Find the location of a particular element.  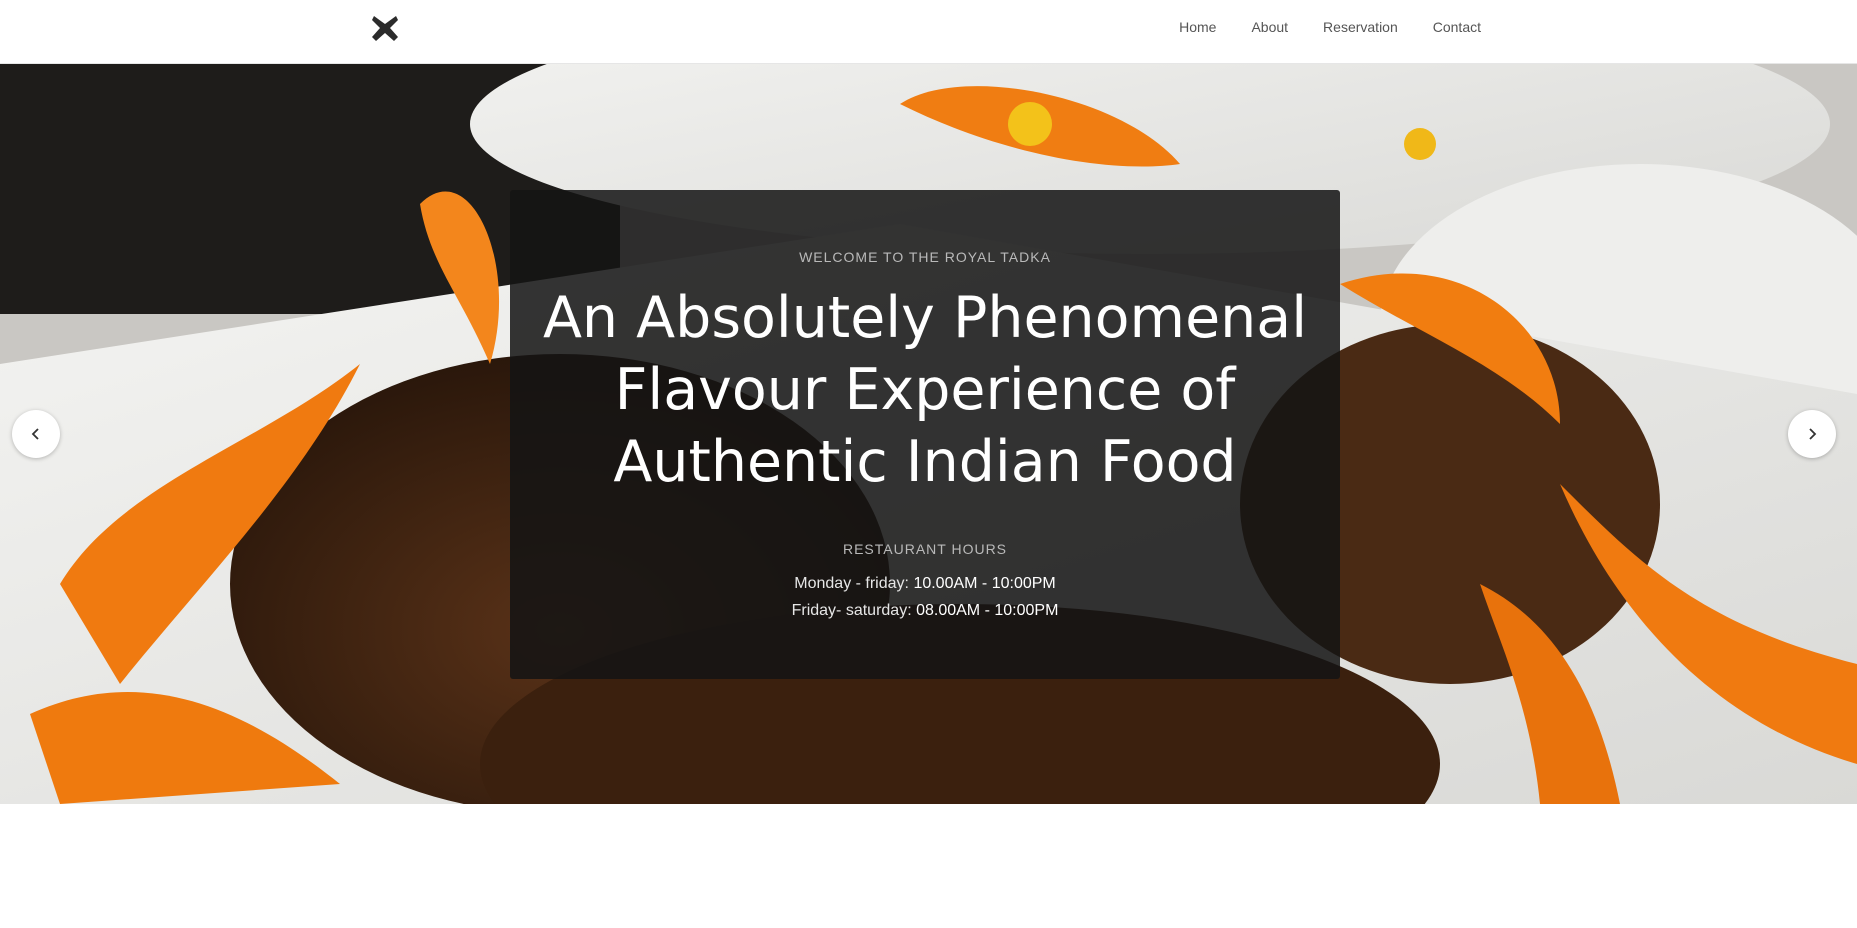

chevron-right-icon is located at coordinates (1813, 434).